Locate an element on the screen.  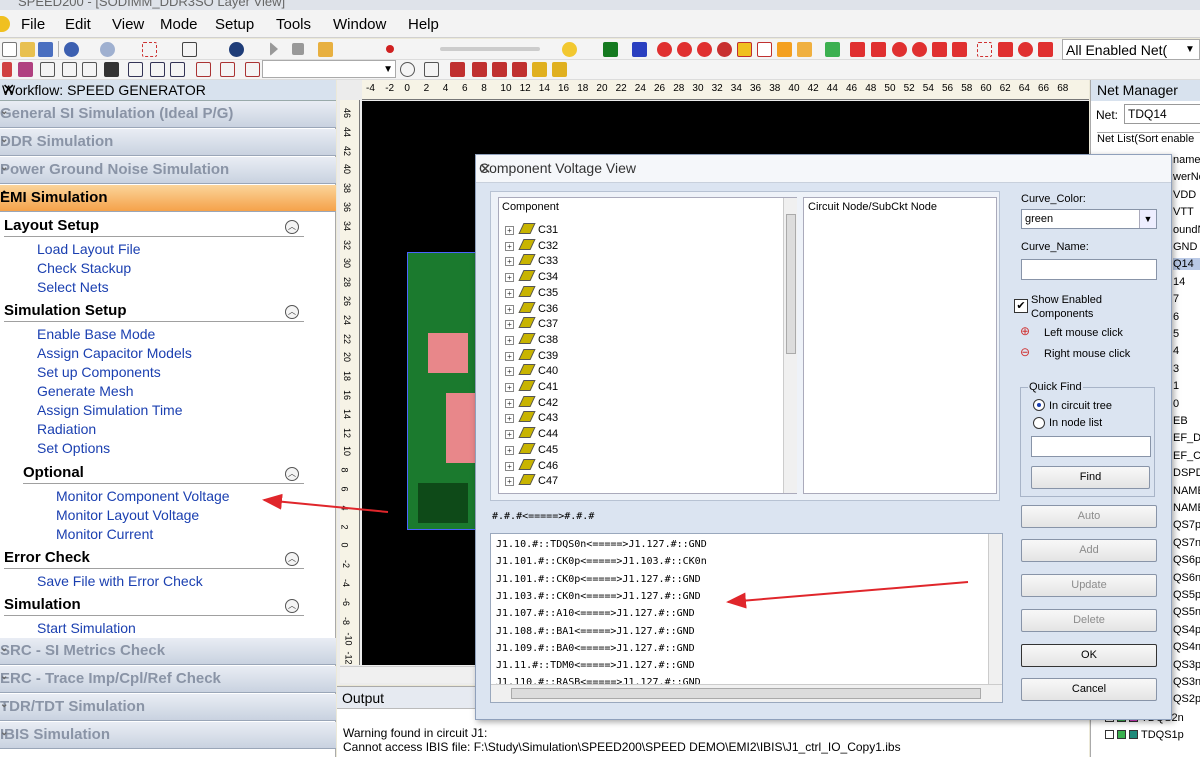
net-list-item: 0 is located at coordinates (1176, 404).